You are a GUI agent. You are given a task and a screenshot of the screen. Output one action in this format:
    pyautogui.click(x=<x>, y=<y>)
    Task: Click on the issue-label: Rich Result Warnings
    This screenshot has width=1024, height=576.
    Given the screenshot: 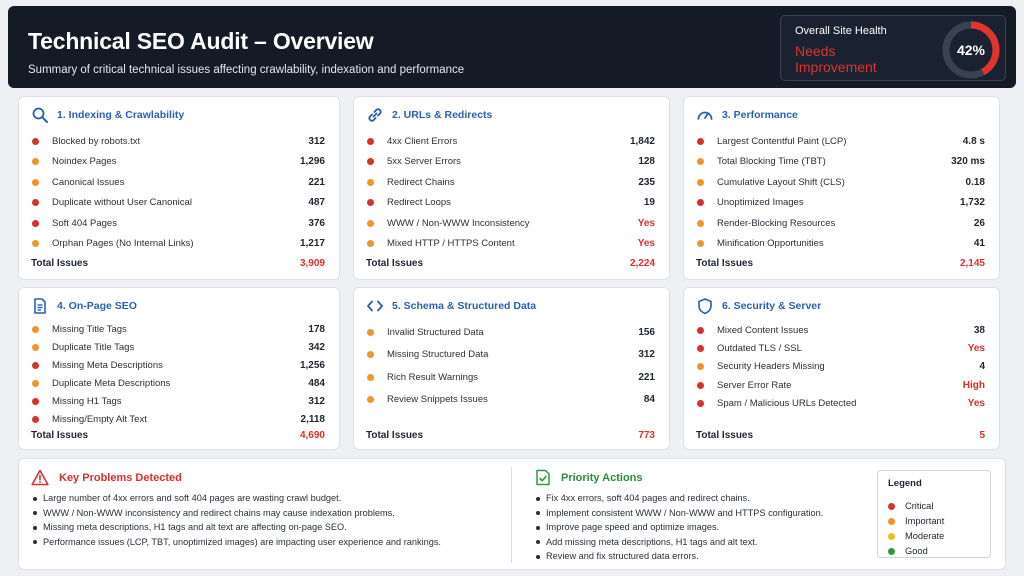 What is the action you would take?
    pyautogui.click(x=432, y=377)
    